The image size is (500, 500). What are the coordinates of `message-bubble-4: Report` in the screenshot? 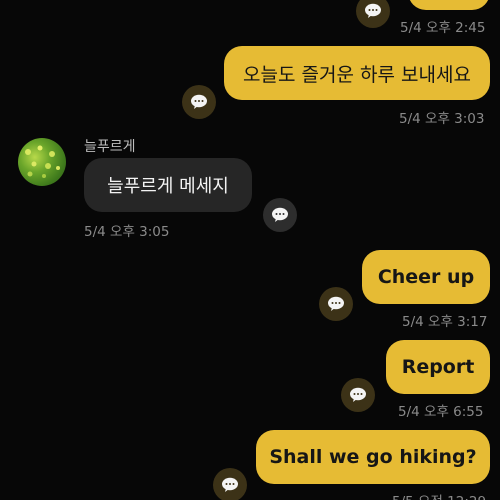 It's located at (438, 367).